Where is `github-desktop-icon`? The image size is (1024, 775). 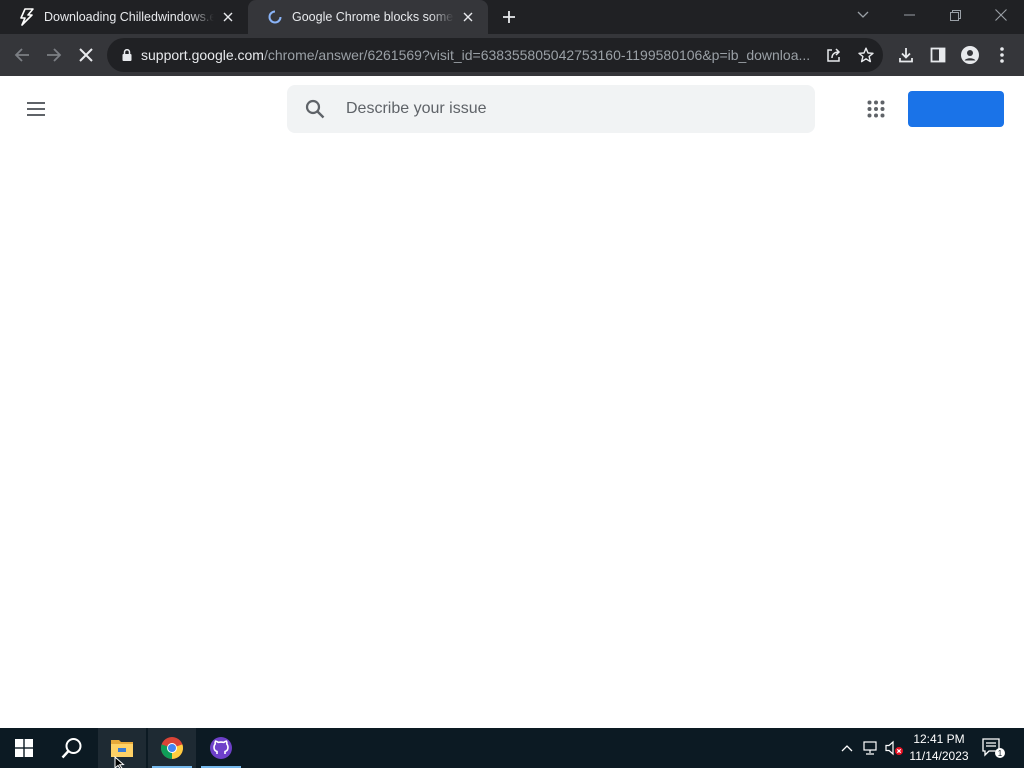 github-desktop-icon is located at coordinates (221, 748).